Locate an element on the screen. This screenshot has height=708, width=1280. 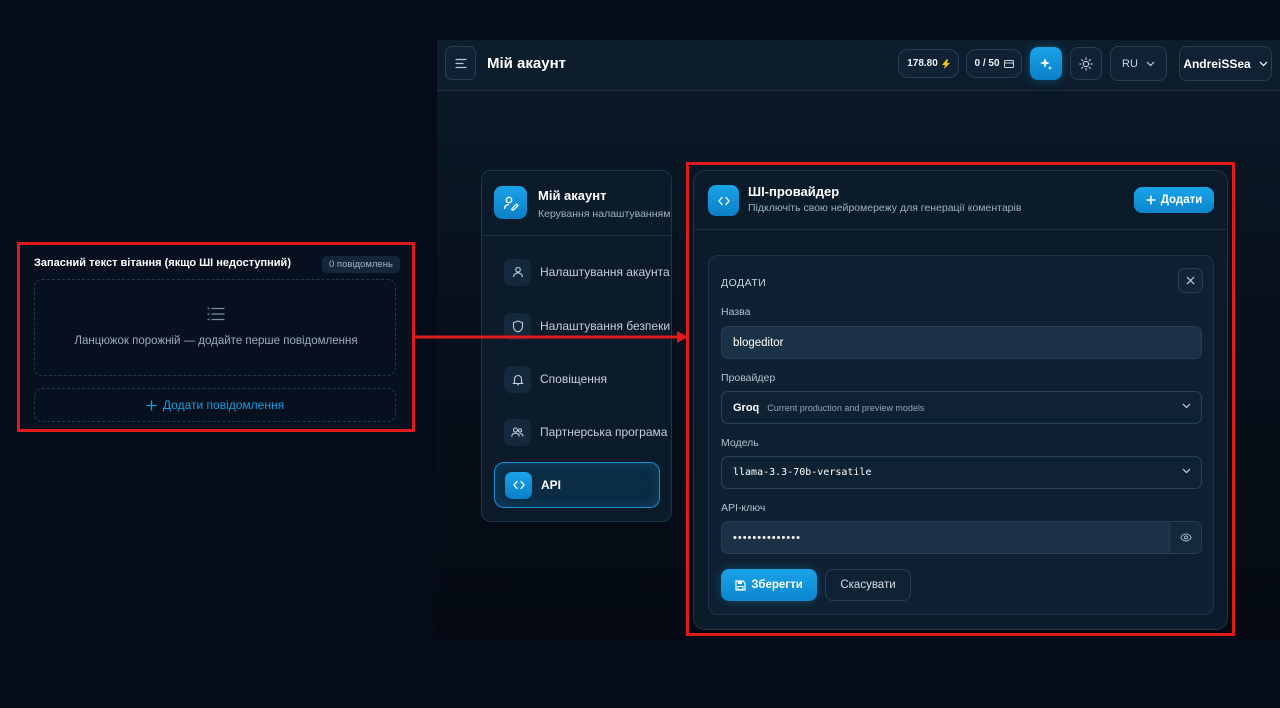
balance-value: 178.80 is located at coordinates (922, 63).